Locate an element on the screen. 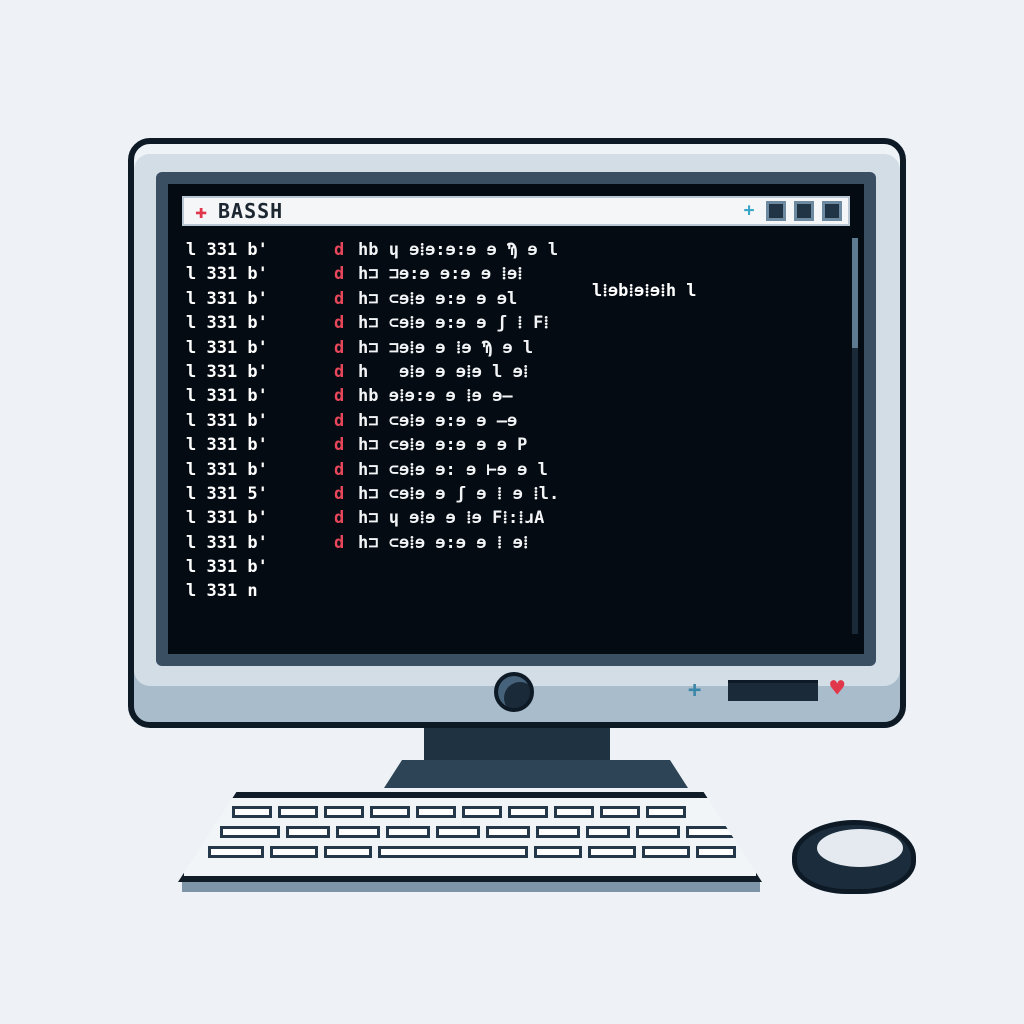 The height and width of the screenshot is (1024, 1024). terminal-line: l 331 b' d h⊐ ɥ ɘ⁞ɘ ɘ ⁞ɘ F⁞:⁞ɹA is located at coordinates (515, 518).